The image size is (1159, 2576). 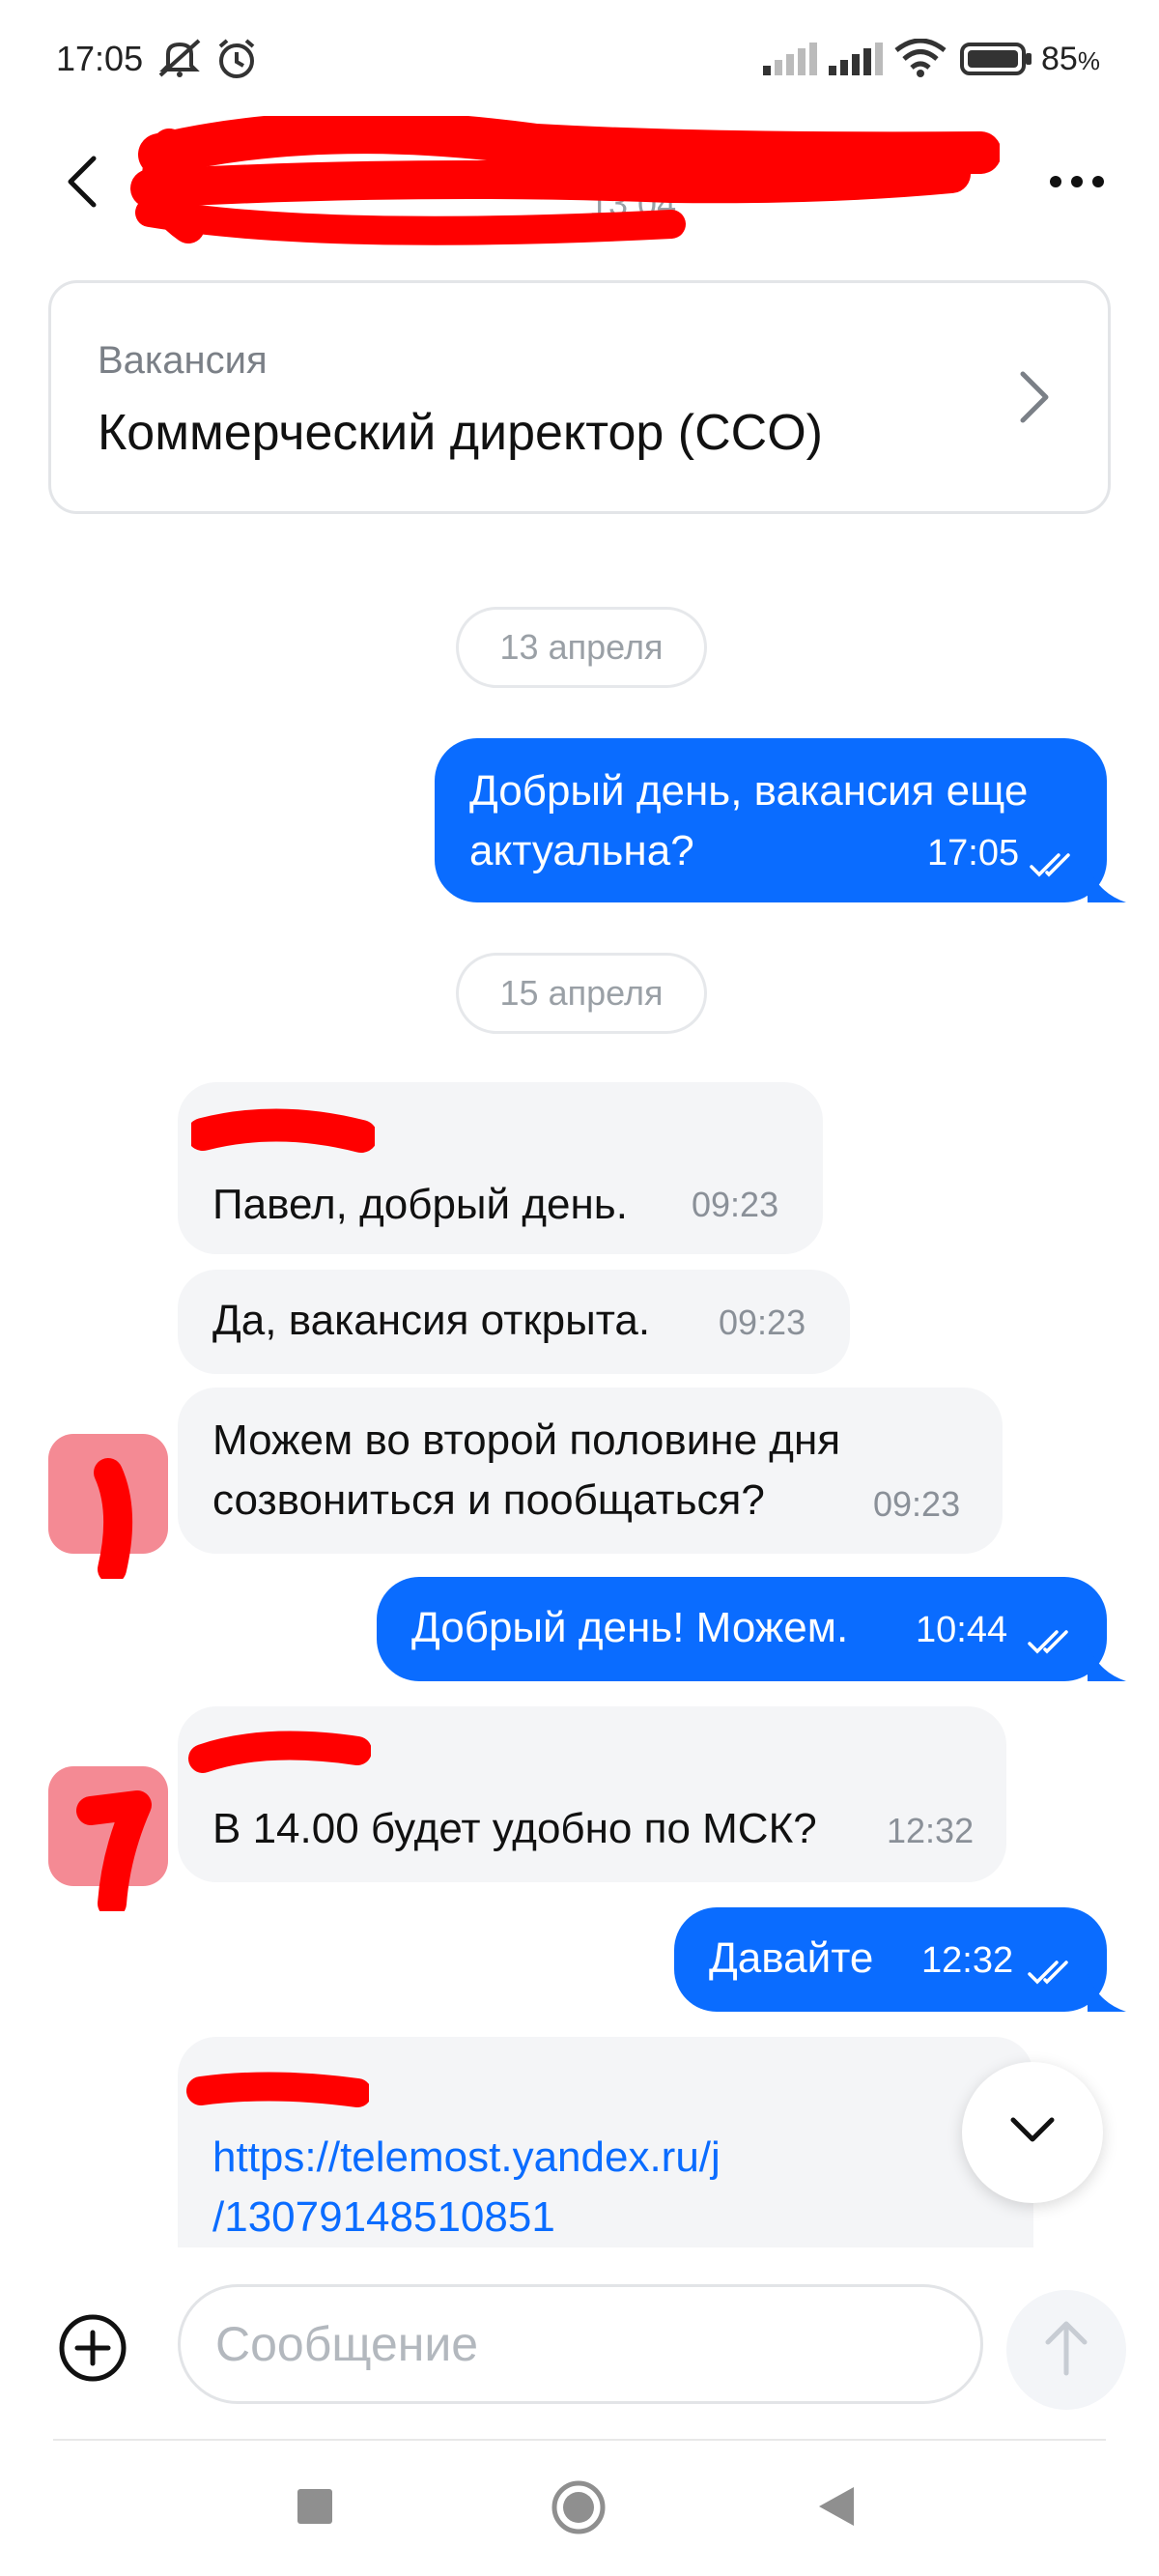 I want to click on message-incoming: Да, вакансия открыта. 09:23, so click(x=514, y=1322).